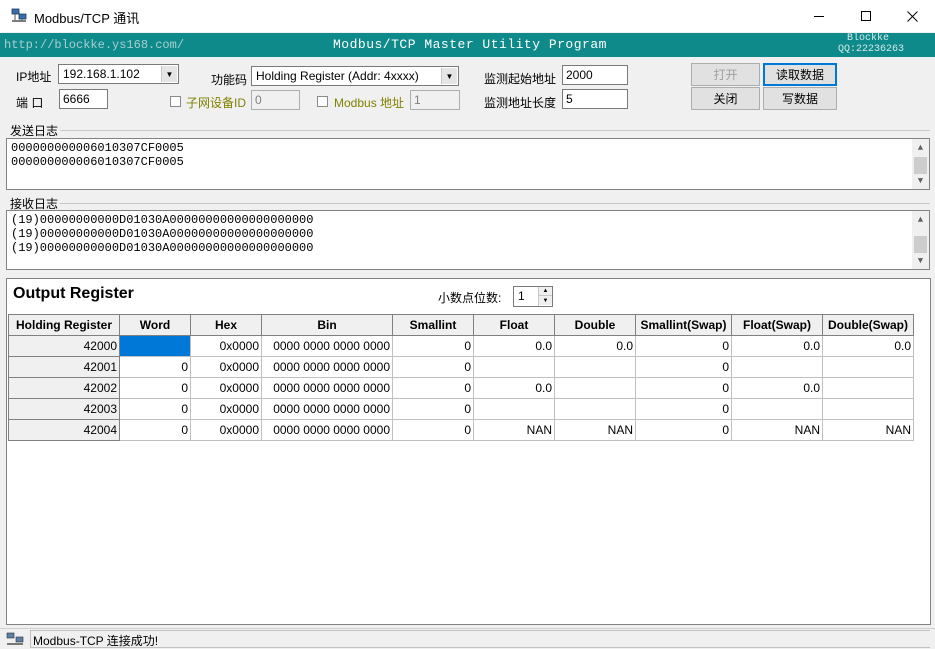  Describe the element at coordinates (725, 74) in the screenshot. I see `open-button: 打开` at that location.